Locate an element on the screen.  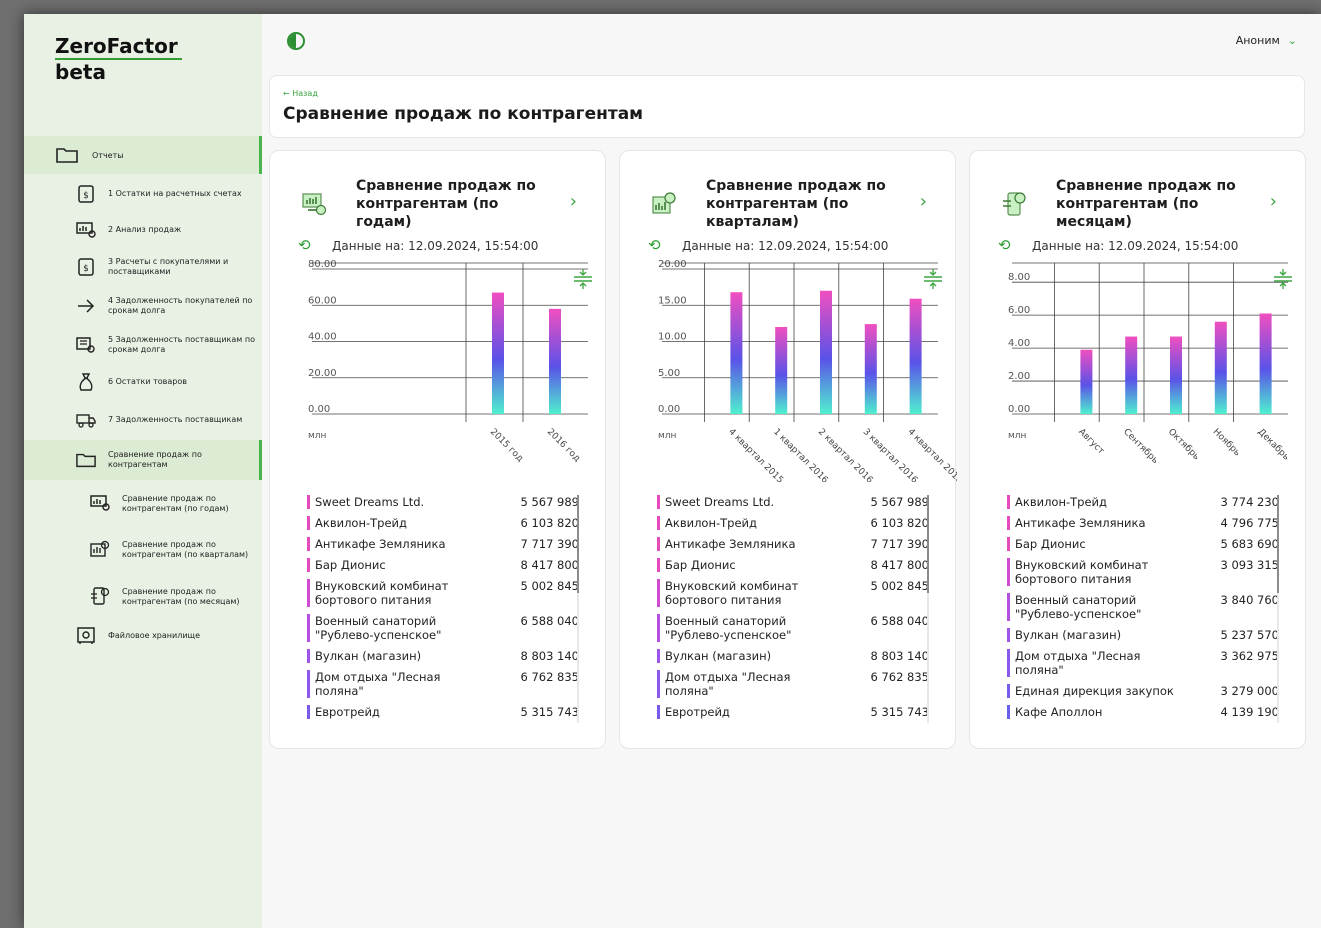
page-header: ← Назад Сравнение продаж по контрагентам is located at coordinates (787, 106).